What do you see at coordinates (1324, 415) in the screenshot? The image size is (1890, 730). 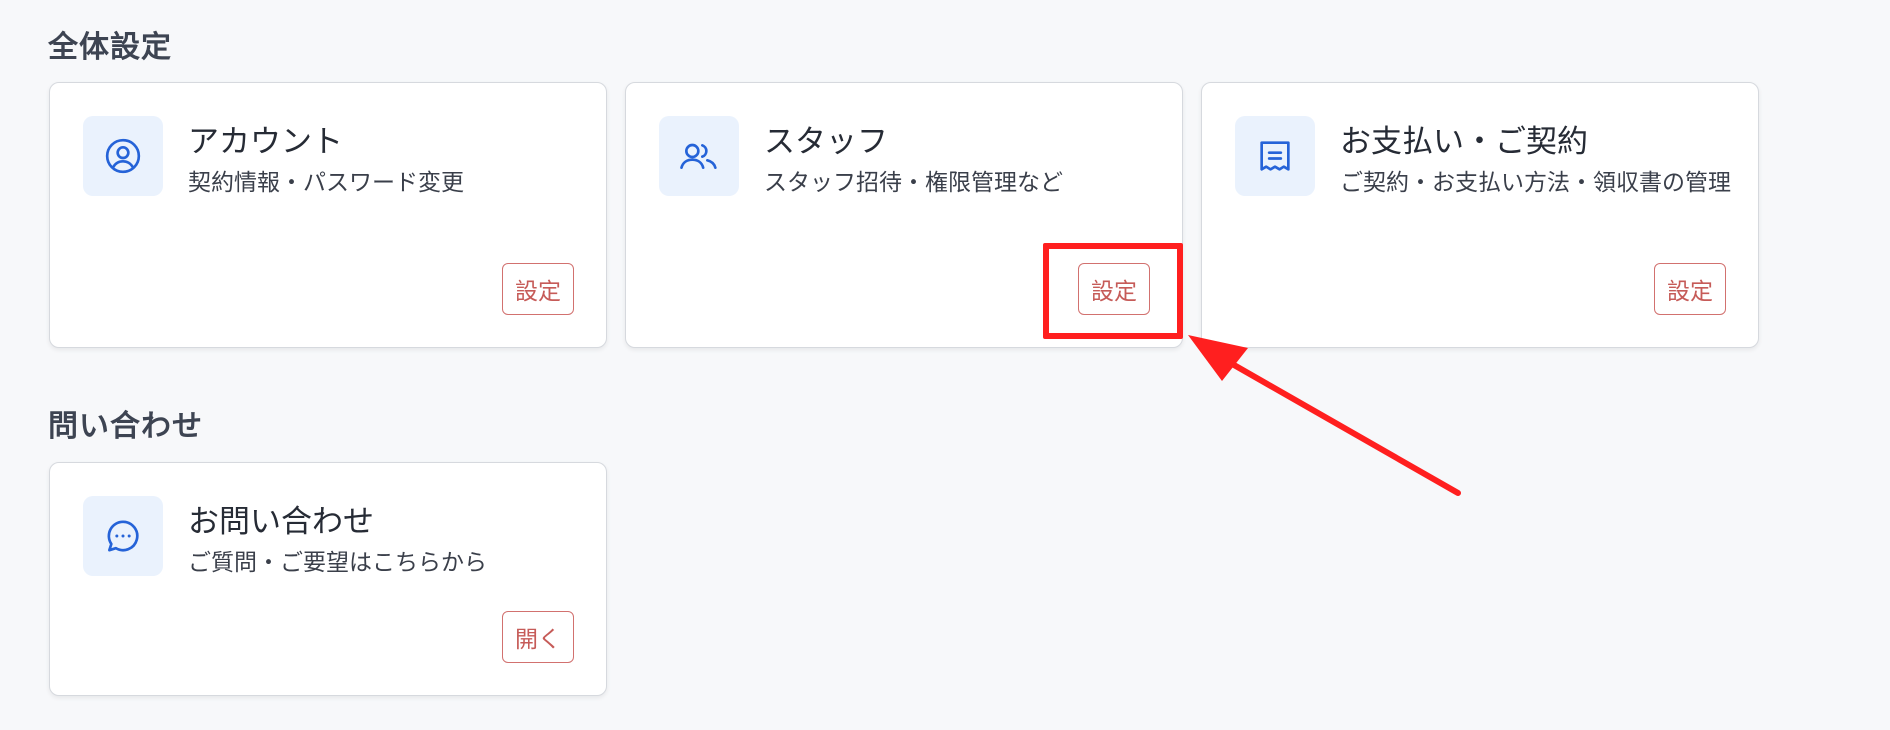 I see `annotation-arrow` at bounding box center [1324, 415].